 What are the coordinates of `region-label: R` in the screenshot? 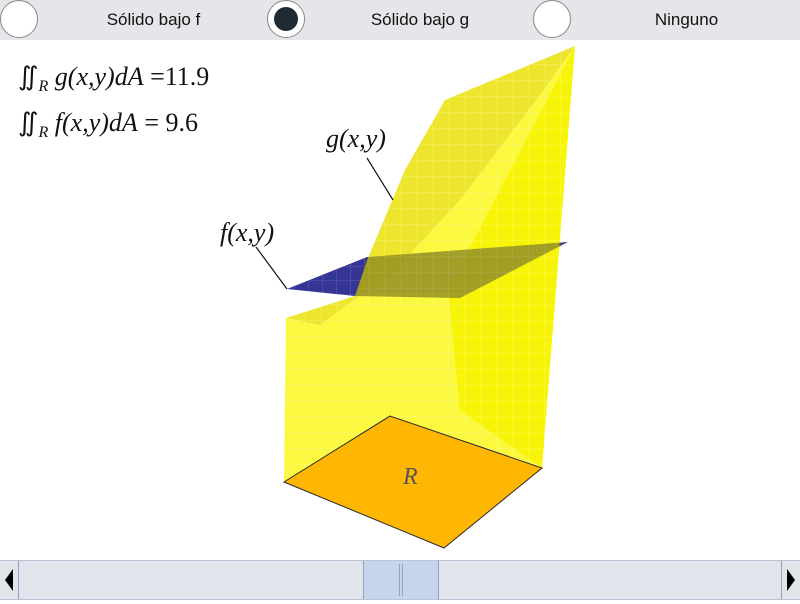 It's located at (410, 477).